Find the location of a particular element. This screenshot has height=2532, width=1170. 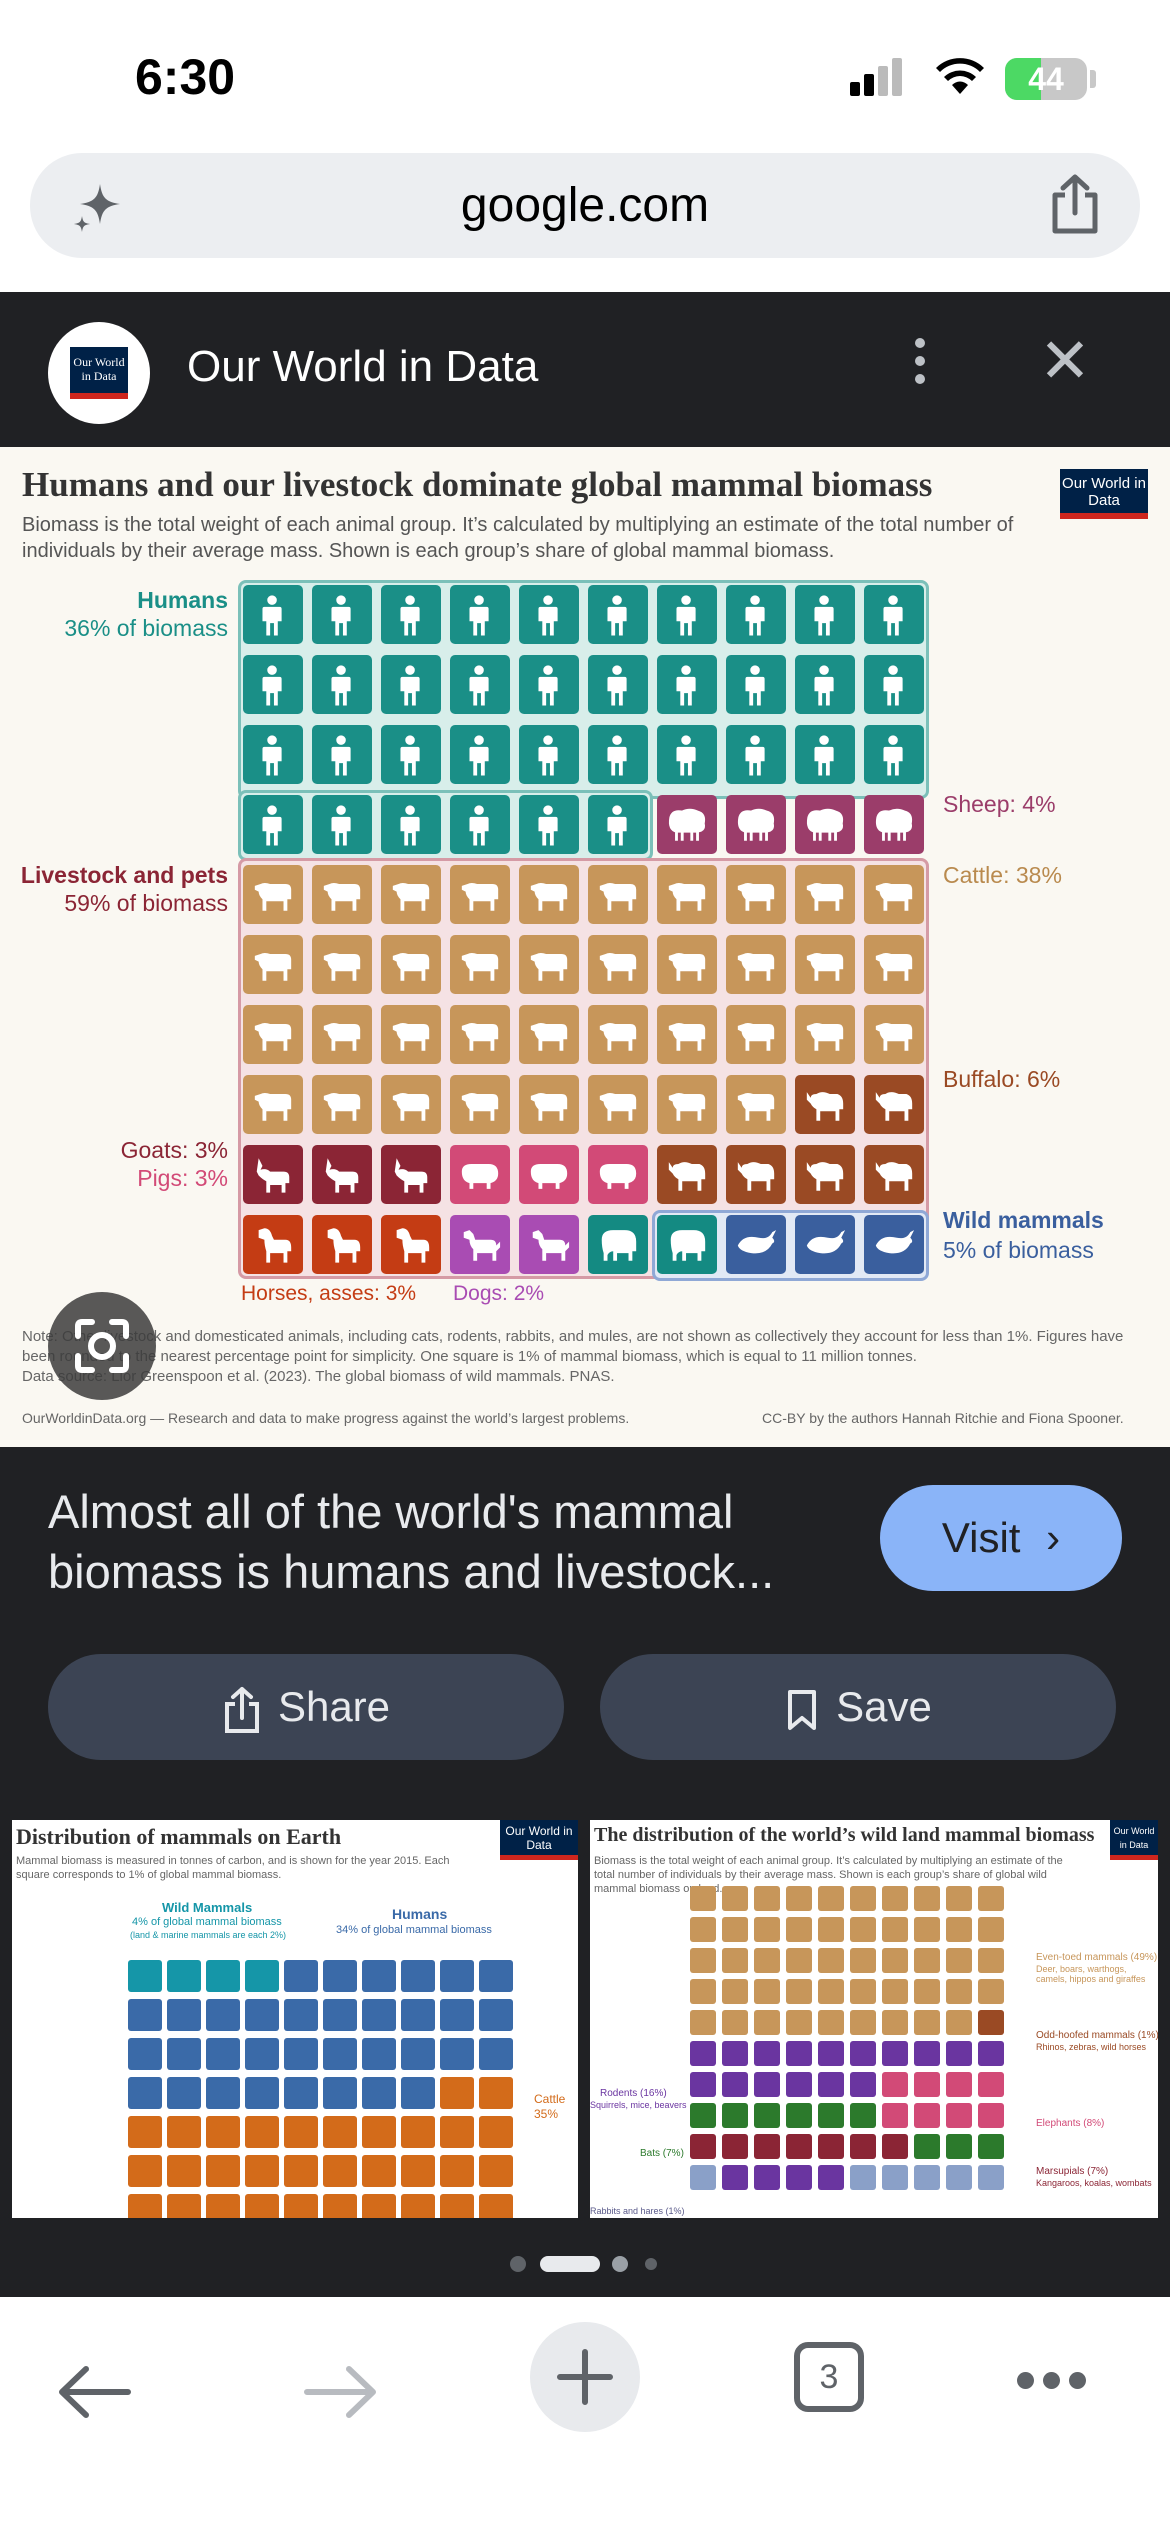

related1-label-humans-share: 34% of global mammal biomass is located at coordinates (414, 1930).